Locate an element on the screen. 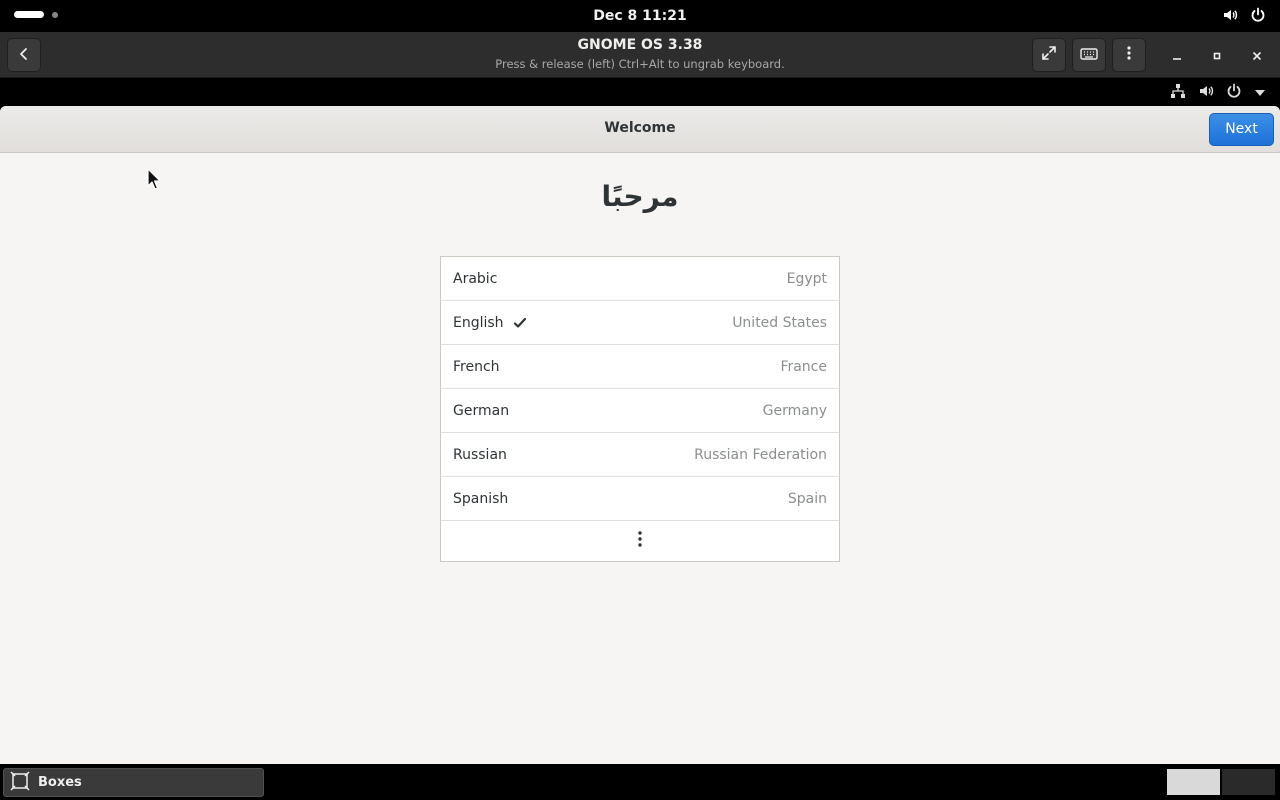 Image resolution: width=1280 pixels, height=800 pixels. mouse-cursor-icon is located at coordinates (154, 181).